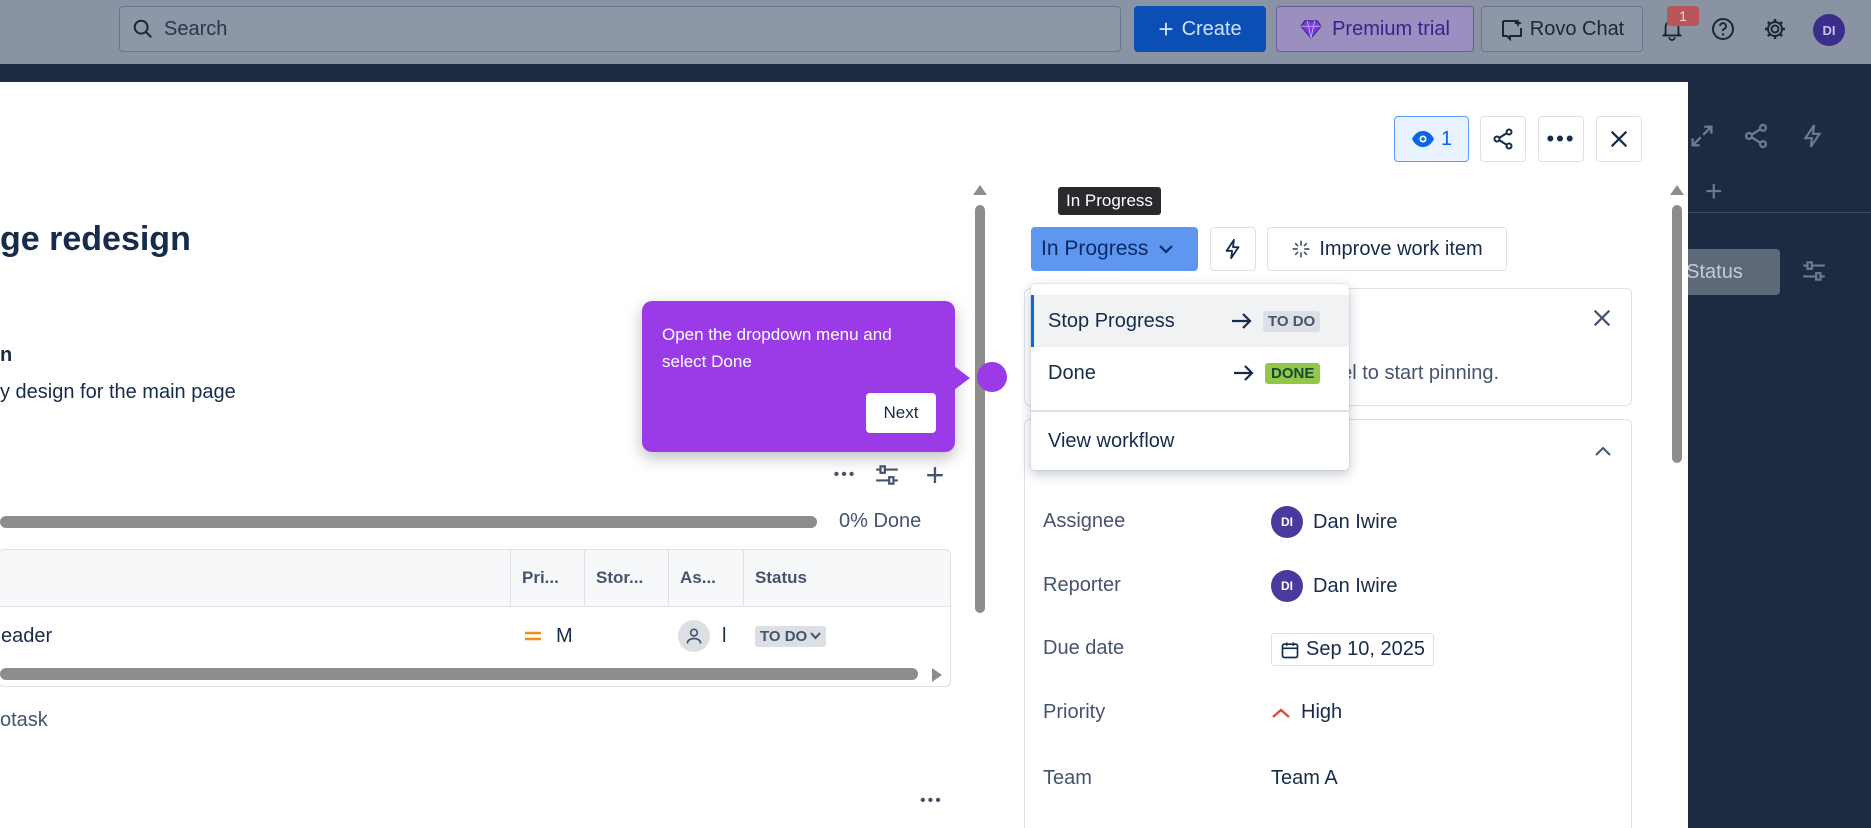 The width and height of the screenshot is (1871, 828). I want to click on right-panel-scrollbar, so click(1677, 334).